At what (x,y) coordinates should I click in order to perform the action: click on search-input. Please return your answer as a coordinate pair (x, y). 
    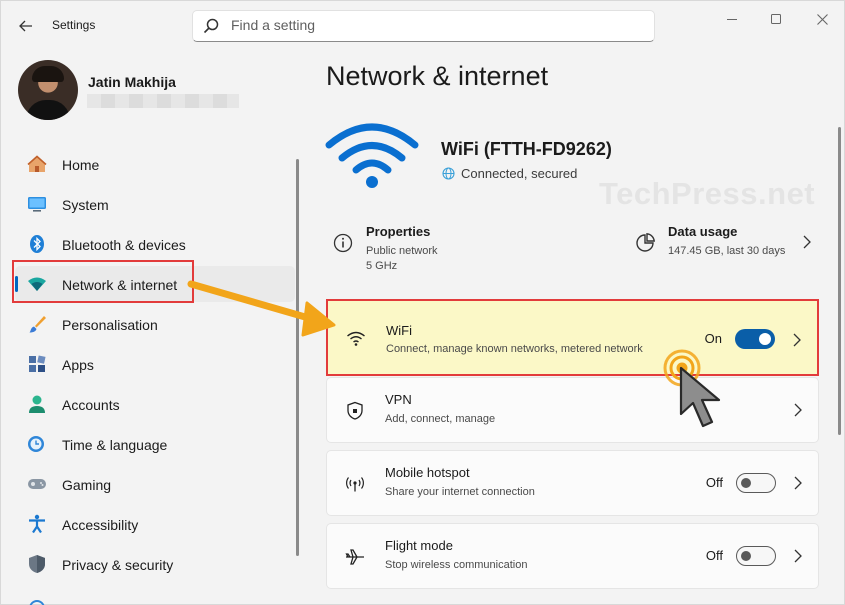
    Looking at the image, I should click on (431, 25).